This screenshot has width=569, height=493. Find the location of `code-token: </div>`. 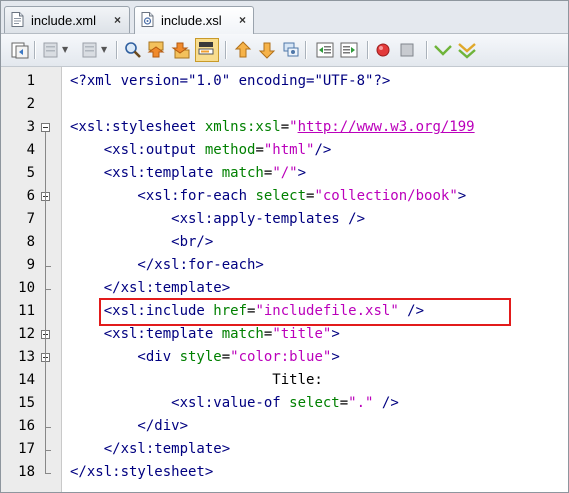

code-token: </div> is located at coordinates (129, 426).